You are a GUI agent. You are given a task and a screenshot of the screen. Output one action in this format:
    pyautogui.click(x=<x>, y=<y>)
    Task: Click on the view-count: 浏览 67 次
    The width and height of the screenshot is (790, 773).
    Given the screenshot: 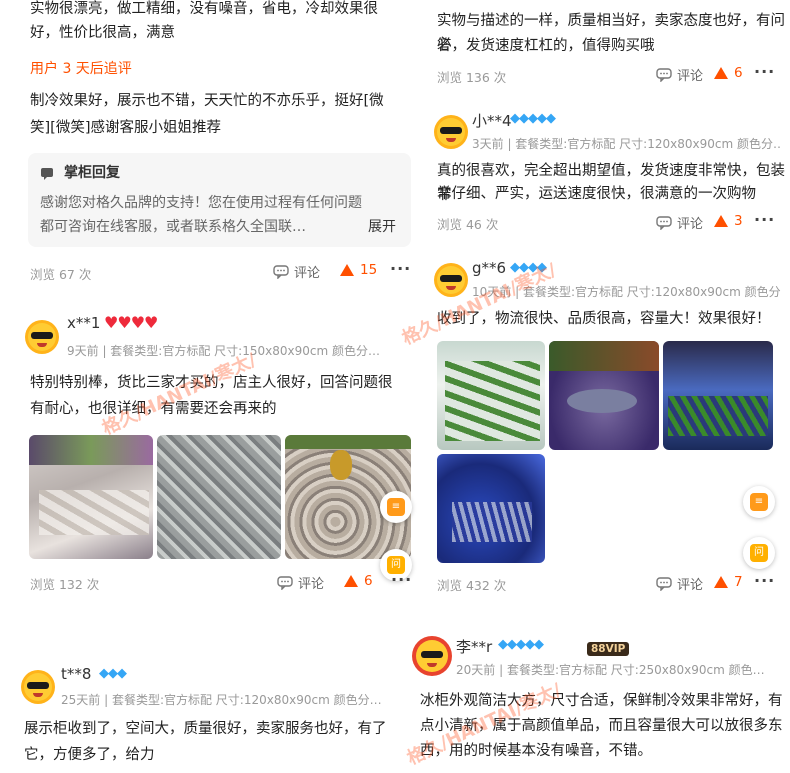 What is the action you would take?
    pyautogui.click(x=61, y=274)
    